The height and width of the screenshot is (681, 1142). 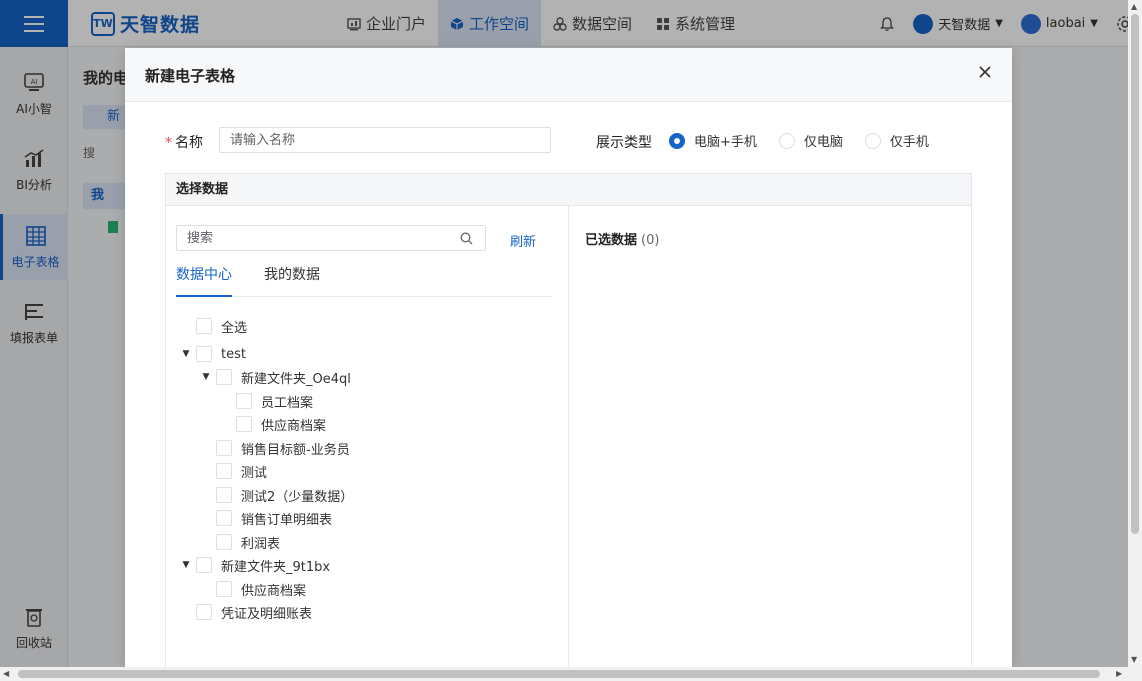 I want to click on tree-item: 测试, so click(x=231, y=471).